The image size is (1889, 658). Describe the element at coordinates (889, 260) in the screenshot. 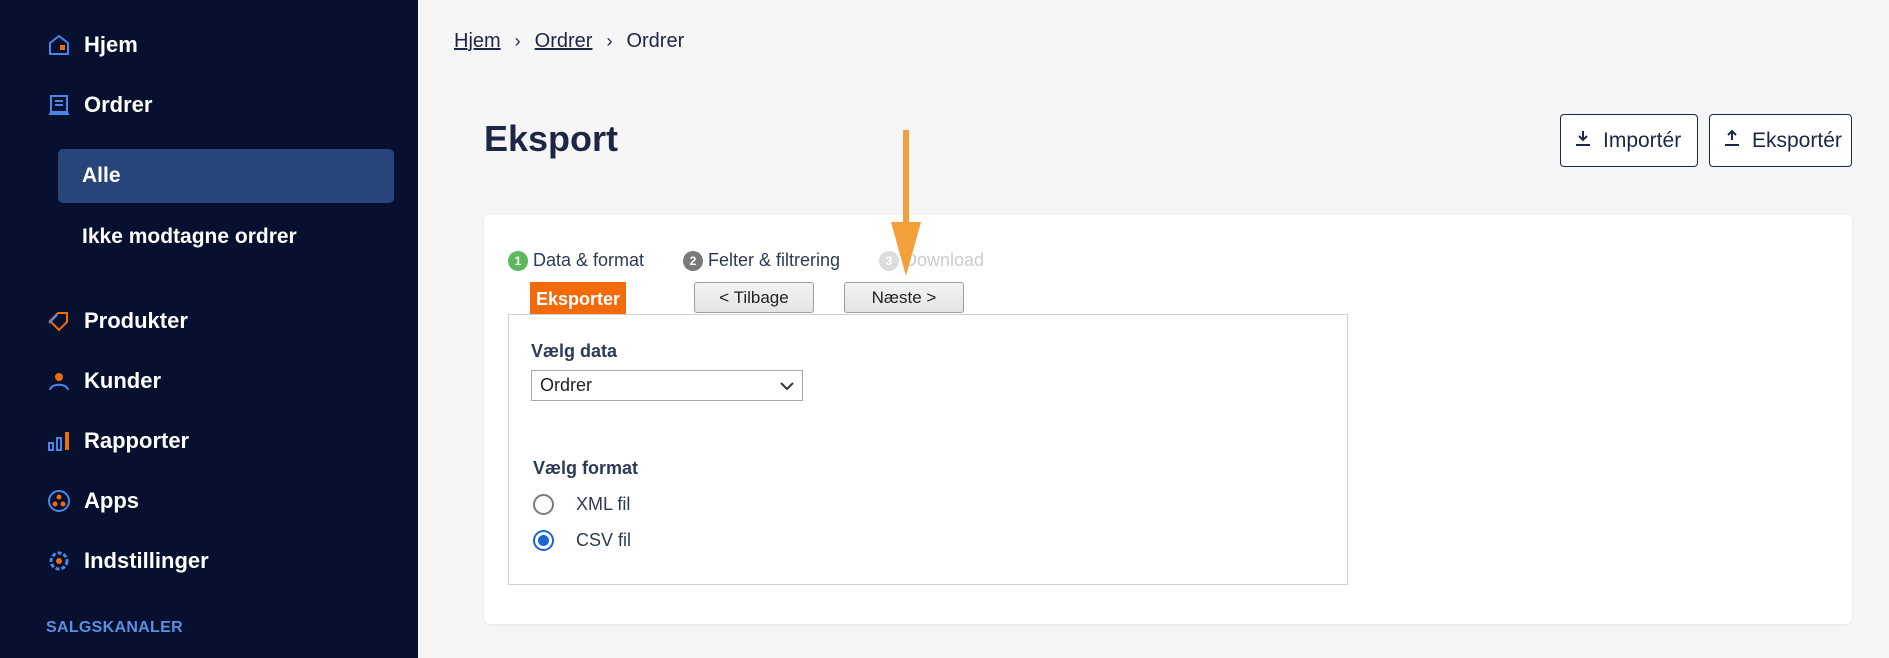

I see `step-number: 3` at that location.